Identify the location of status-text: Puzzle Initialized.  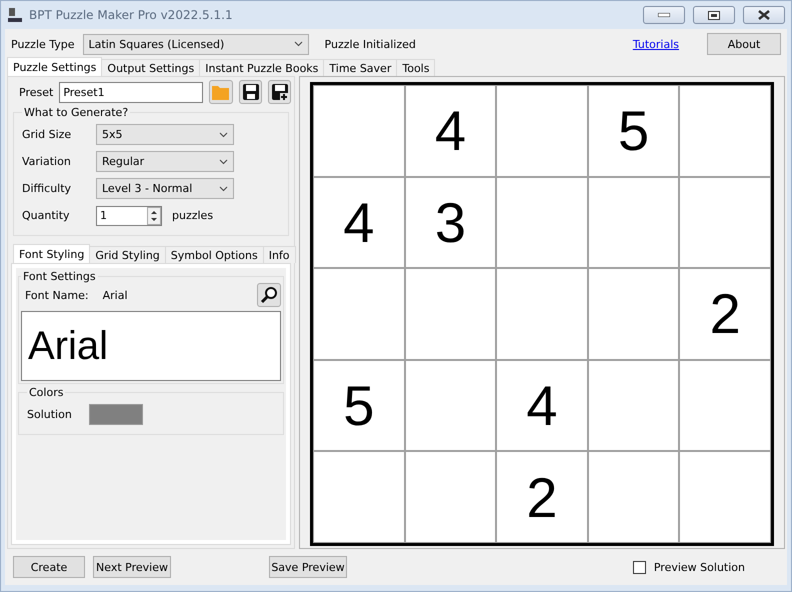
(370, 44).